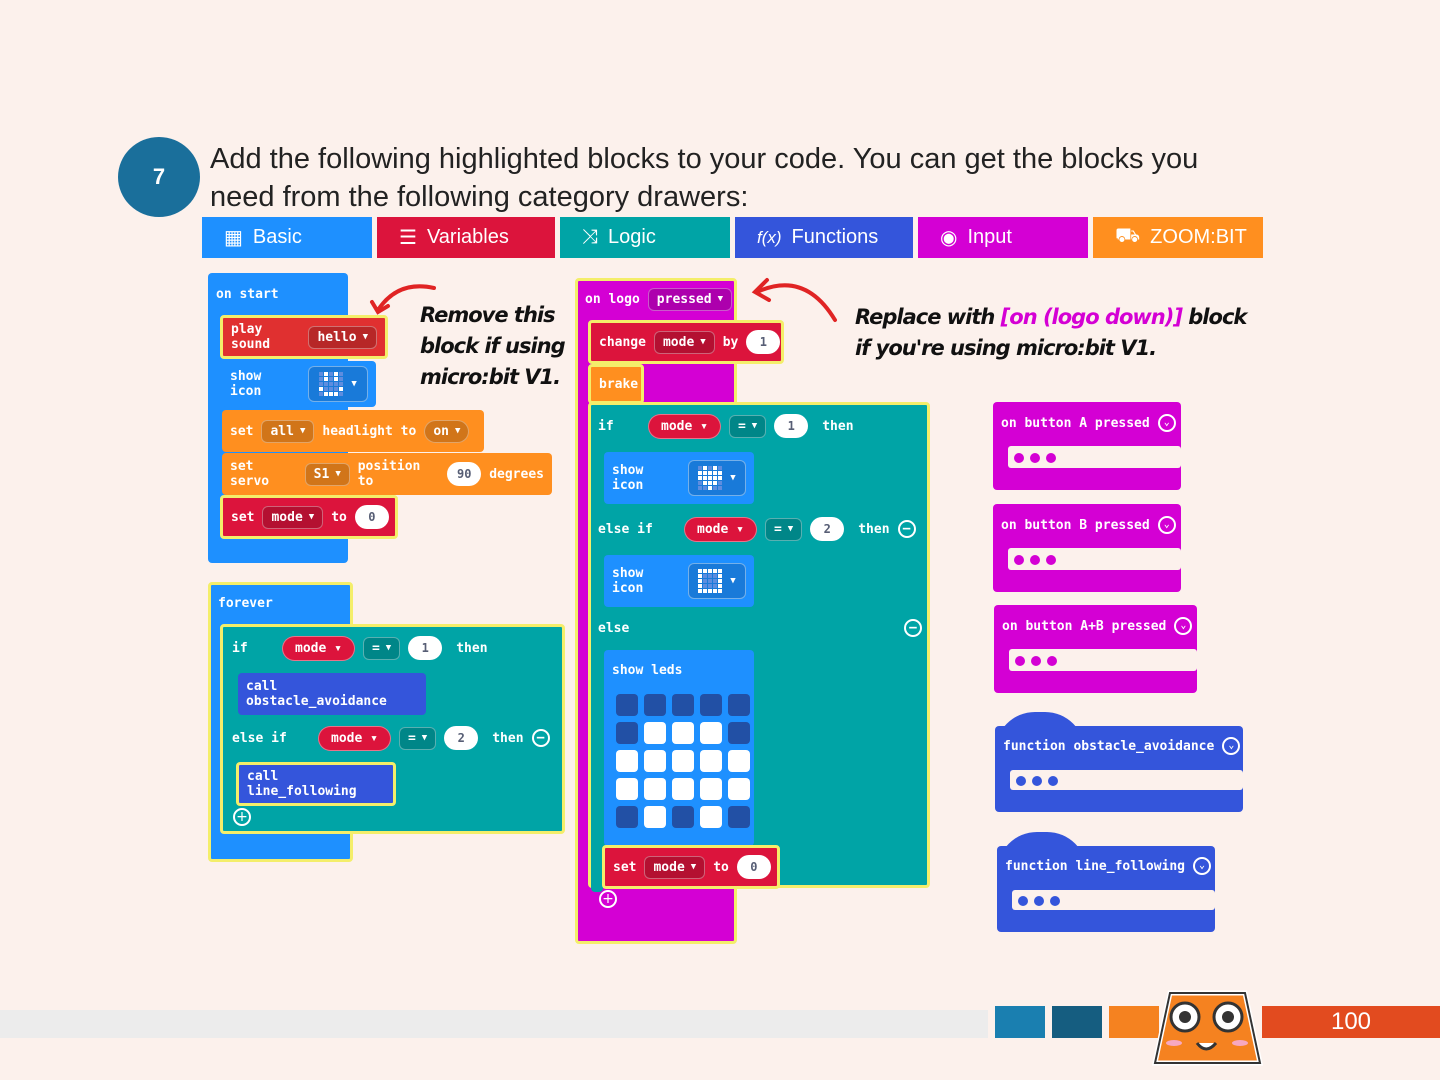  Describe the element at coordinates (282, 431) in the screenshot. I see `headlight-select-value: all` at that location.